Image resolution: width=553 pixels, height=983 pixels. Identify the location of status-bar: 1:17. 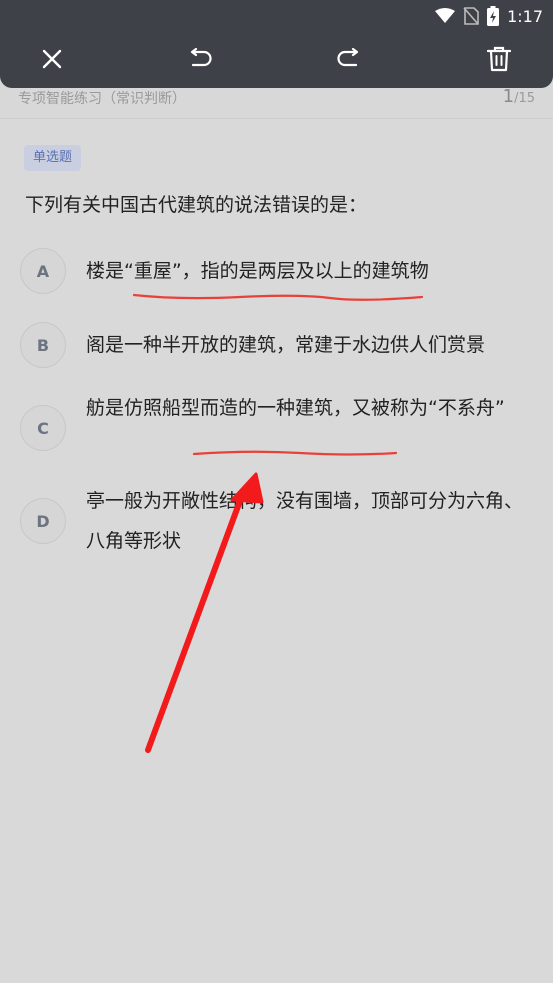
(489, 16).